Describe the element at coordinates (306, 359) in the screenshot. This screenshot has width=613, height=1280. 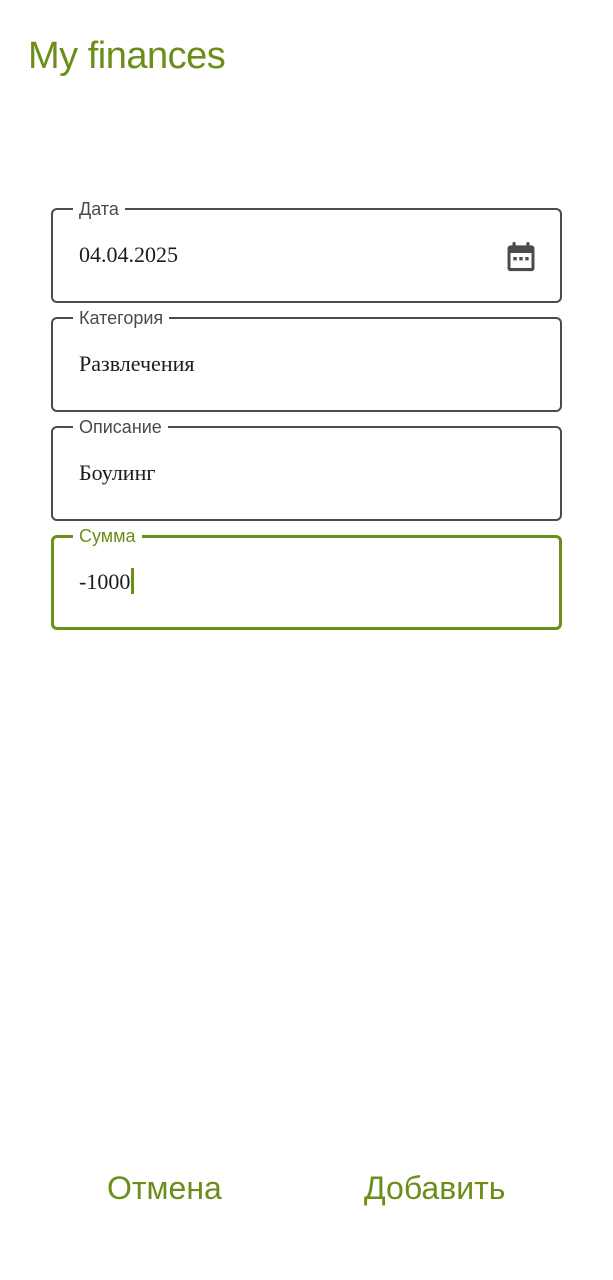
I see `category-field: Категория Развлечения` at that location.